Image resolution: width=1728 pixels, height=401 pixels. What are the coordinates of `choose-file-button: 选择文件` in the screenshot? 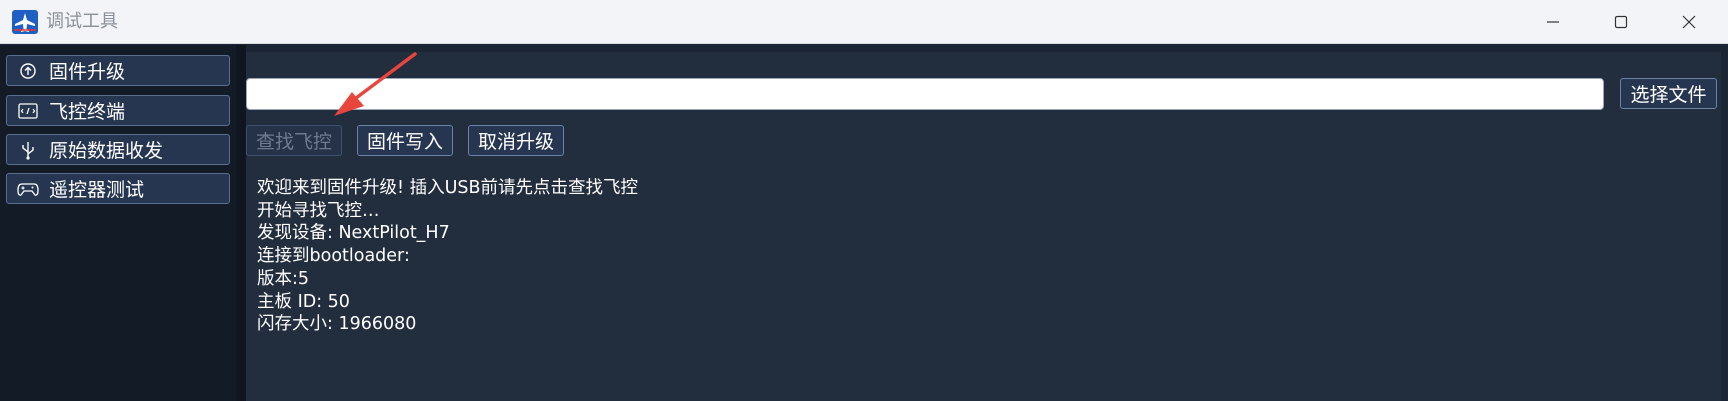 It's located at (1668, 93).